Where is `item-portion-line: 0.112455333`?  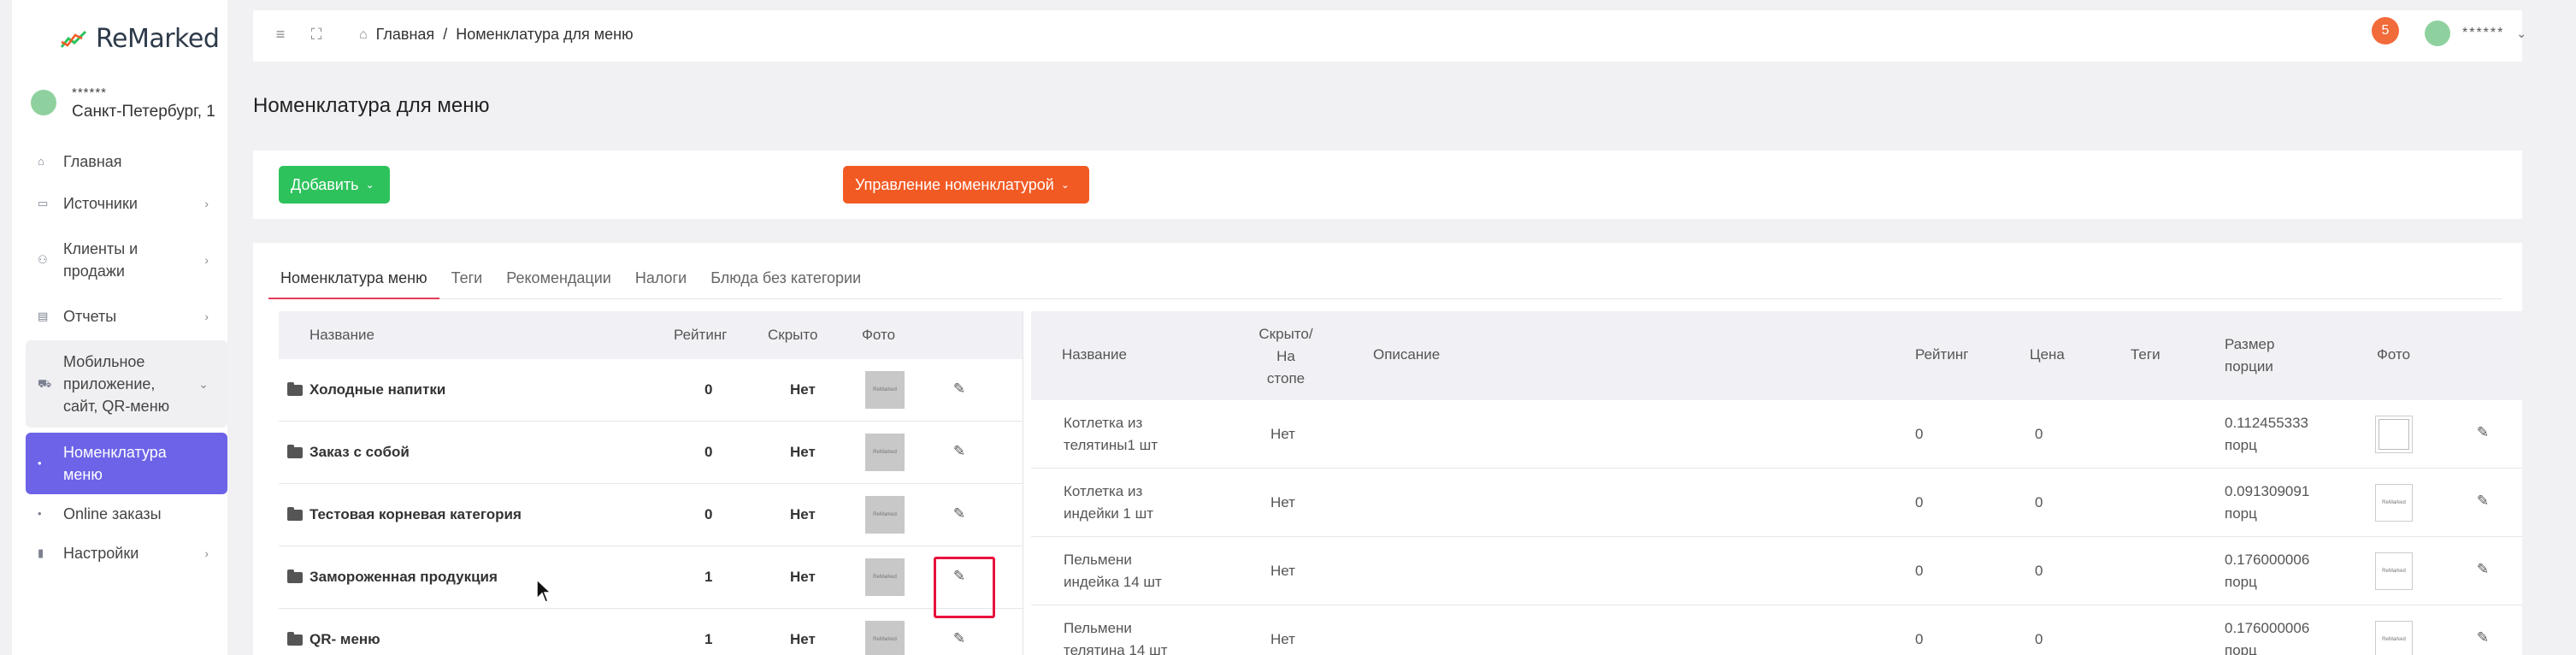
item-portion-line: 0.112455333 is located at coordinates (2267, 423).